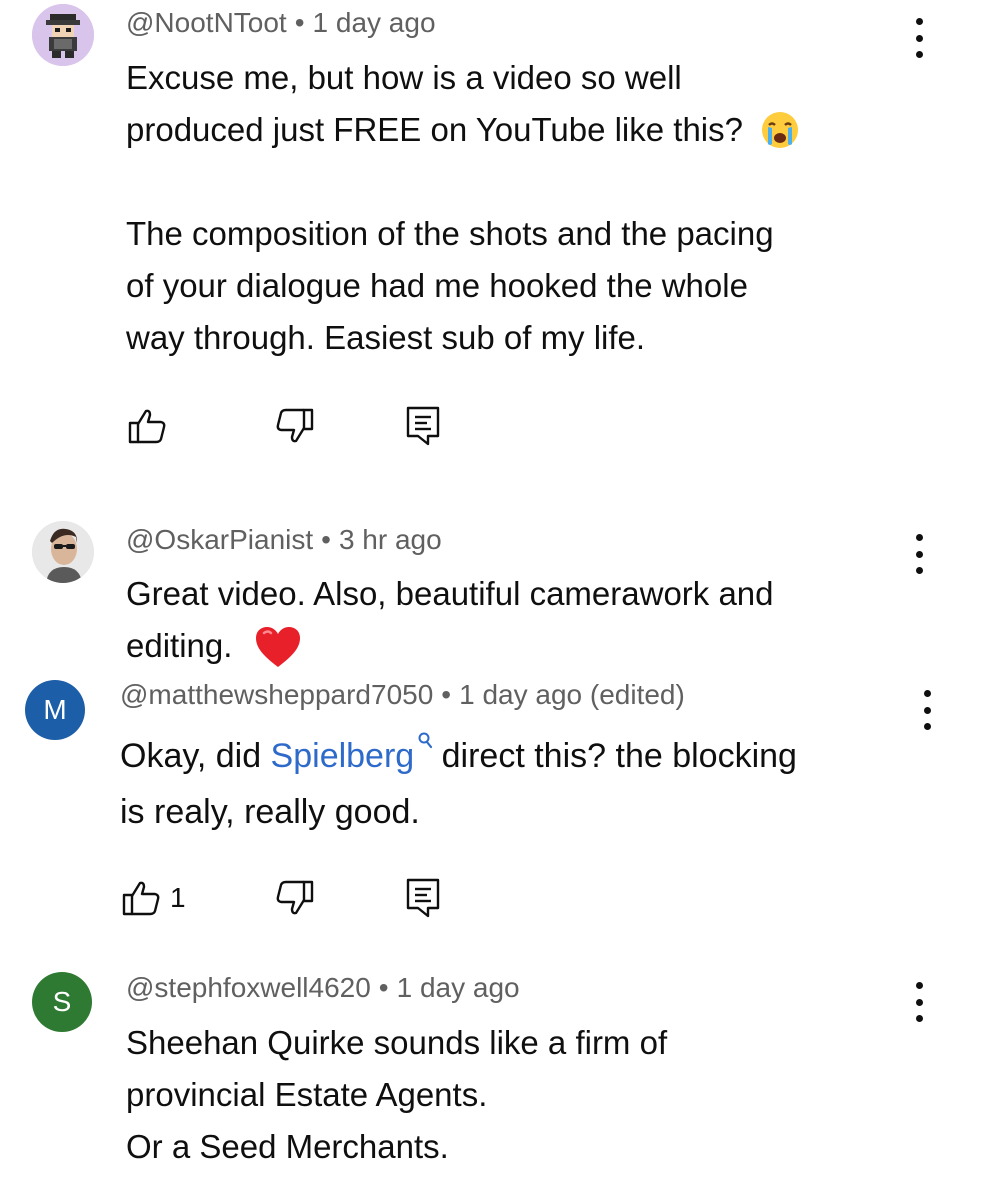 Image resolution: width=983 pixels, height=1200 pixels. I want to click on search-icon, so click(425, 741).